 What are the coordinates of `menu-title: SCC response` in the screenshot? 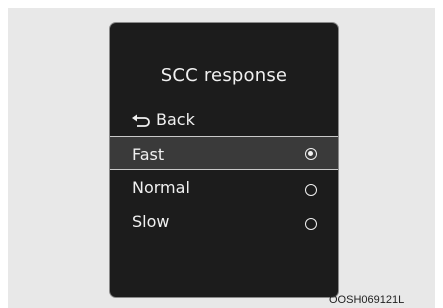 It's located at (224, 75).